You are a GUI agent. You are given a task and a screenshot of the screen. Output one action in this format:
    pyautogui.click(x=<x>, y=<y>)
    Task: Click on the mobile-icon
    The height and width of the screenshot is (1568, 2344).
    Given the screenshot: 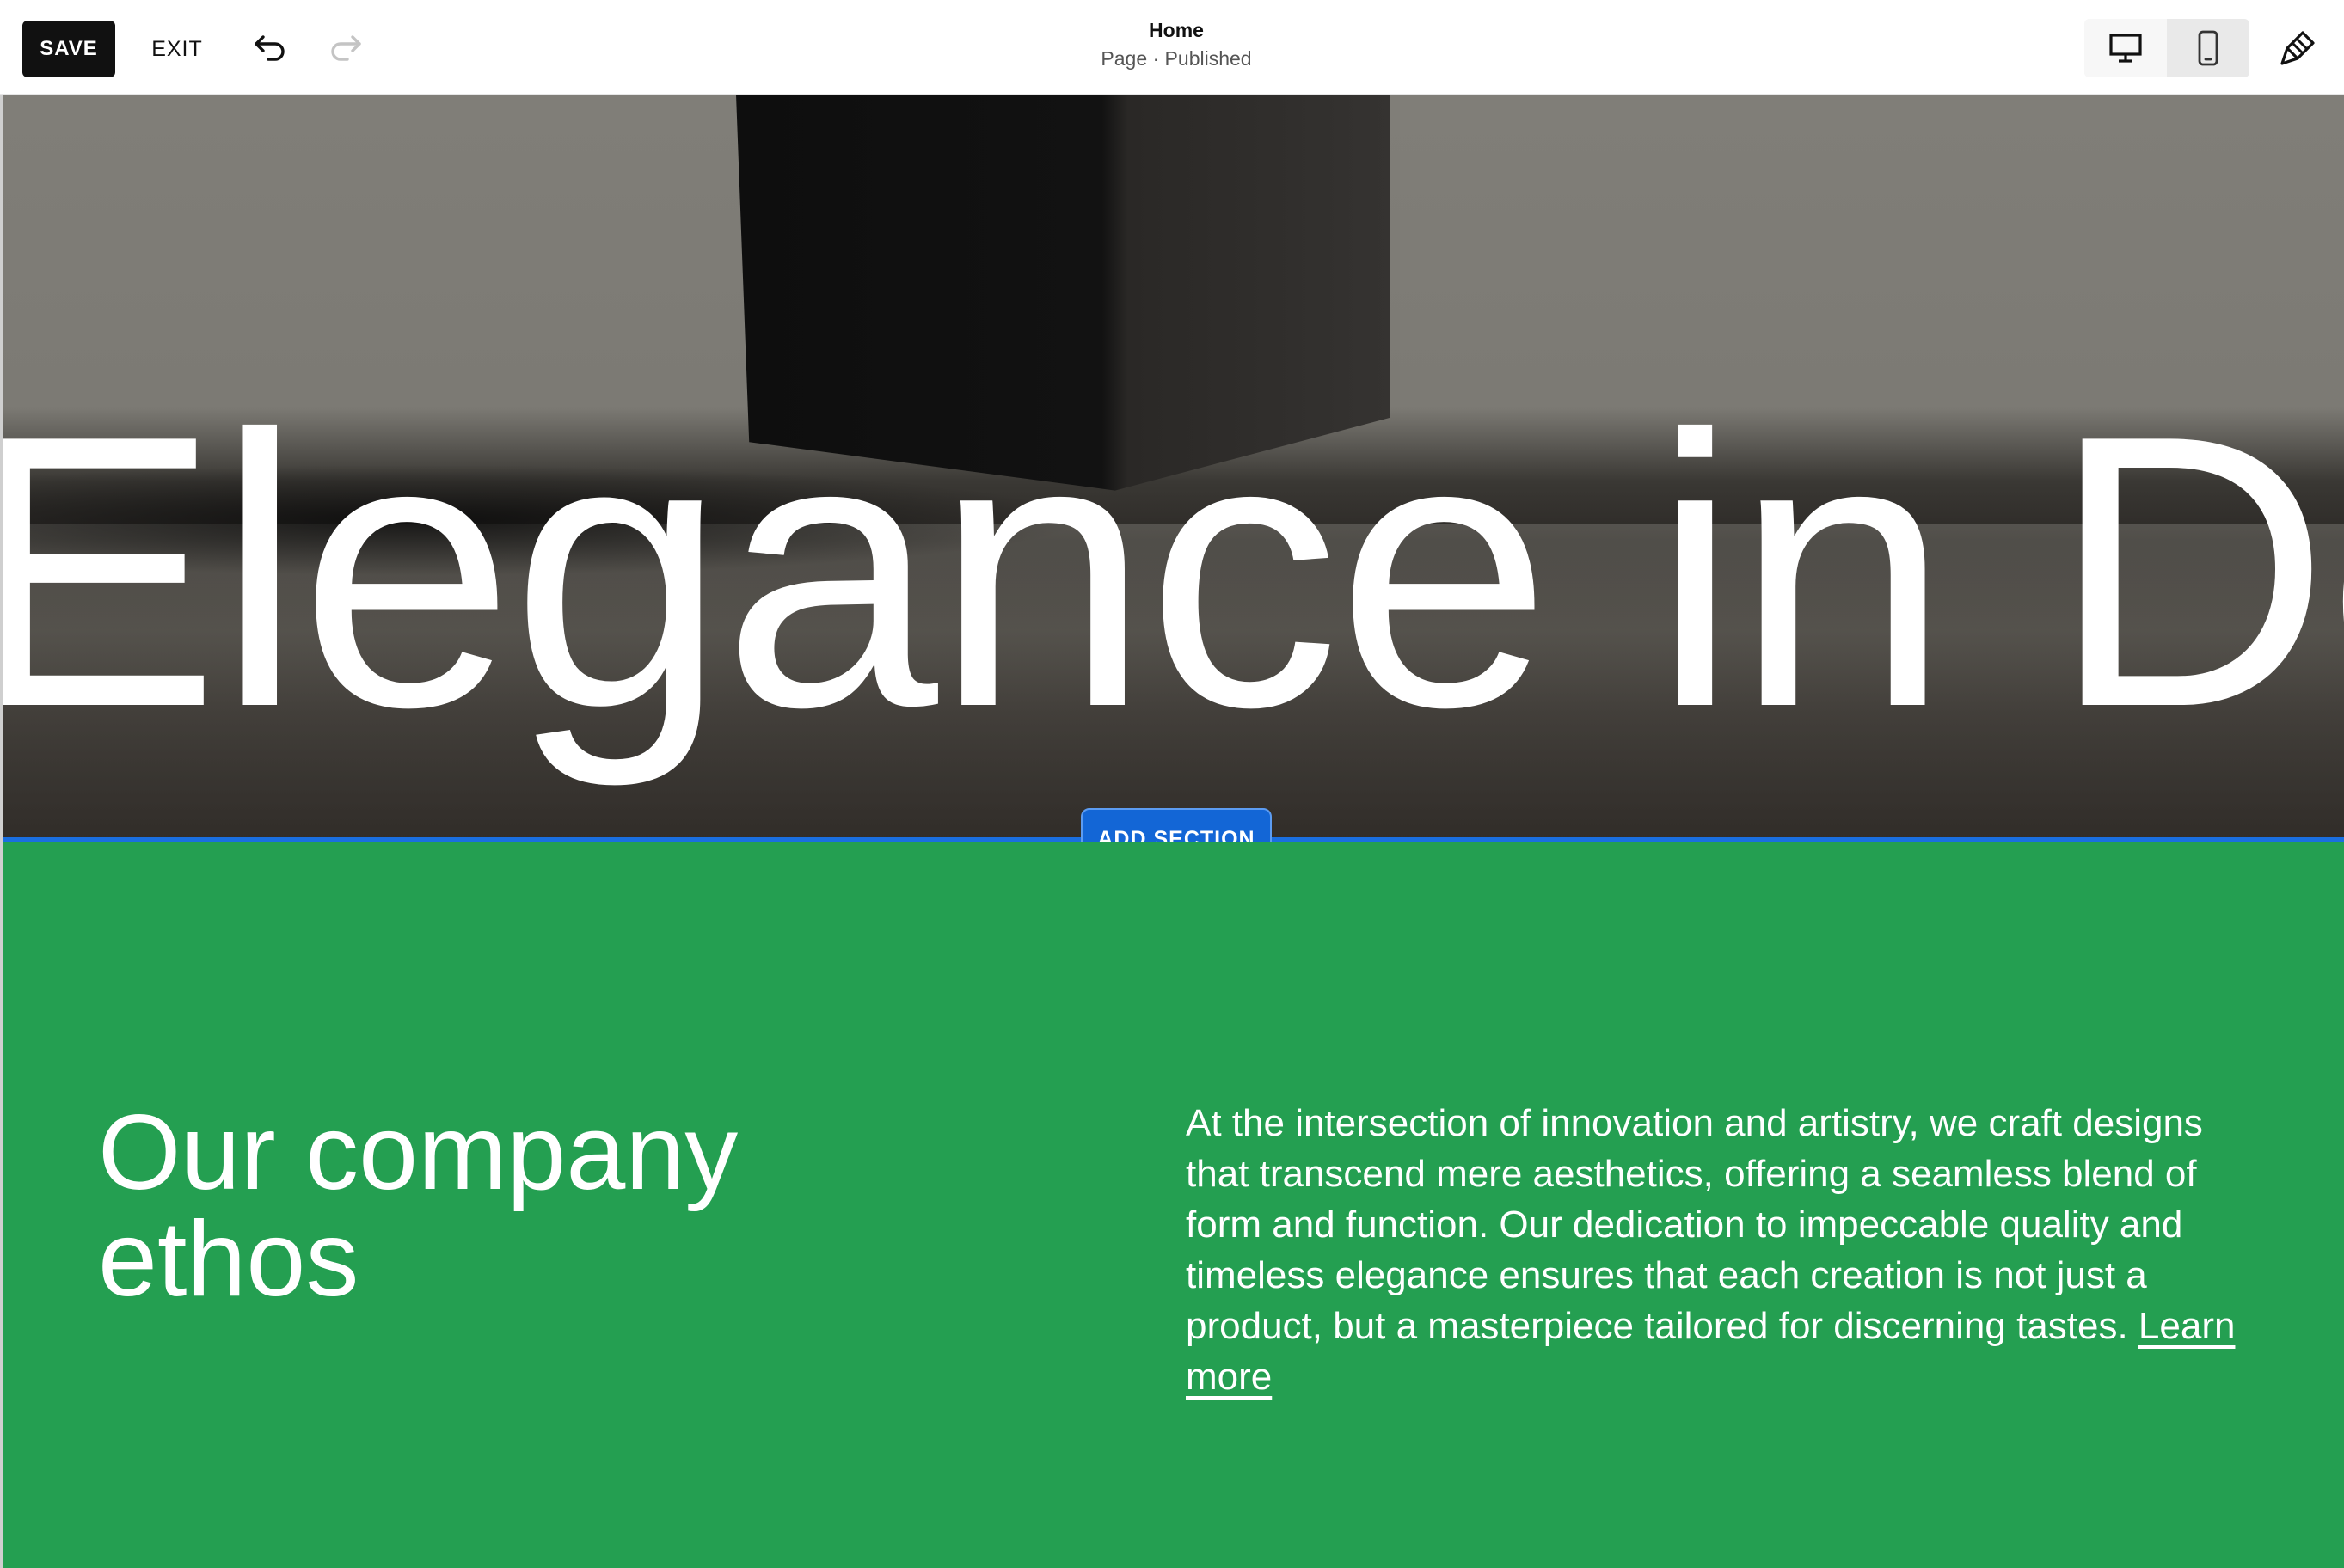 What is the action you would take?
    pyautogui.click(x=2208, y=48)
    